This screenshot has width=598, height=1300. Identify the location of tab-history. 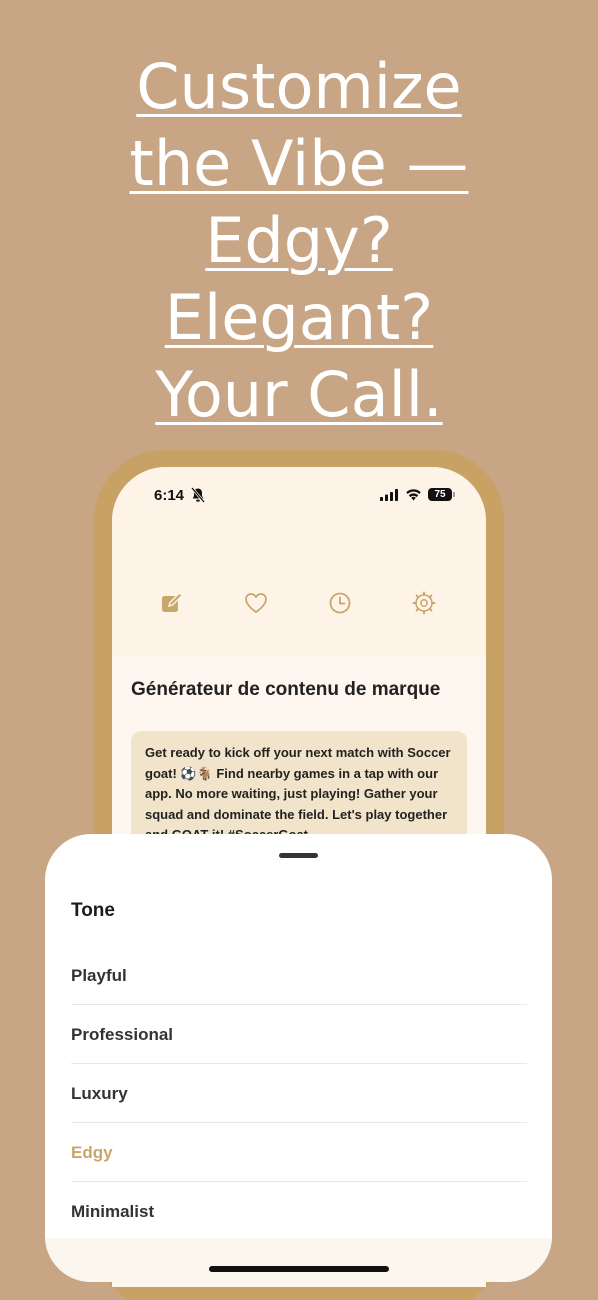
(340, 603).